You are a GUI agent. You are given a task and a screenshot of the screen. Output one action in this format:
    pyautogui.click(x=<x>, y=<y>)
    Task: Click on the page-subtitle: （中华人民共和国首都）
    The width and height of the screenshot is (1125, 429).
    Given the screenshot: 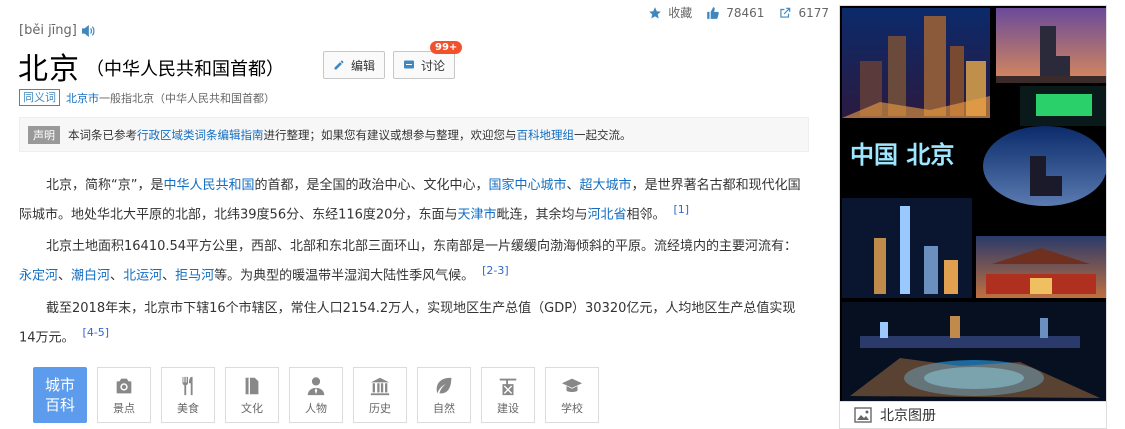 What is the action you would take?
    pyautogui.click(x=185, y=69)
    